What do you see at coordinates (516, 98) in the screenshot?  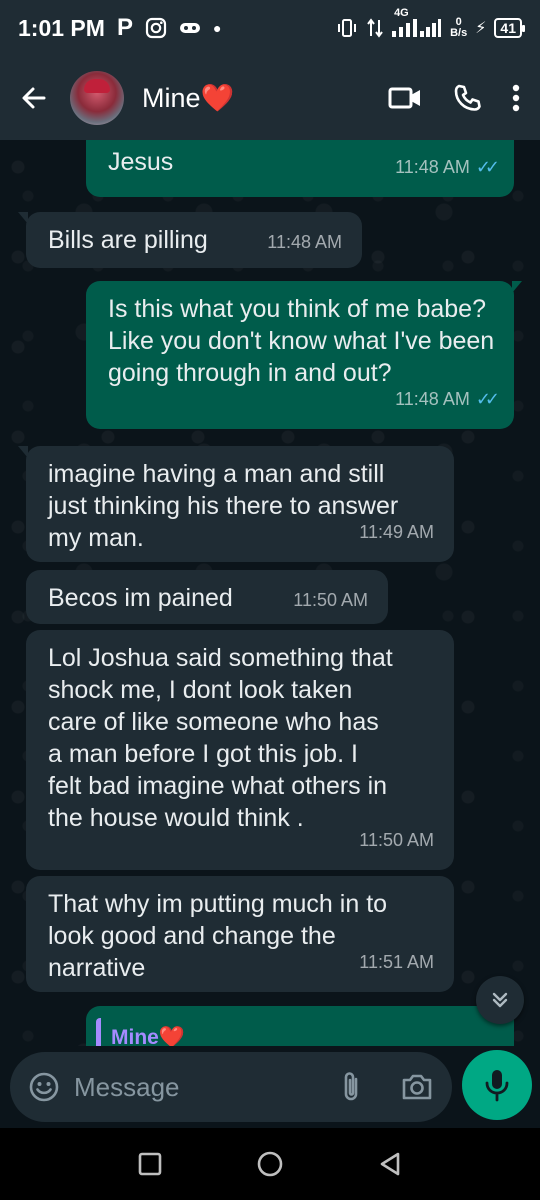 I see `more-vert-icon` at bounding box center [516, 98].